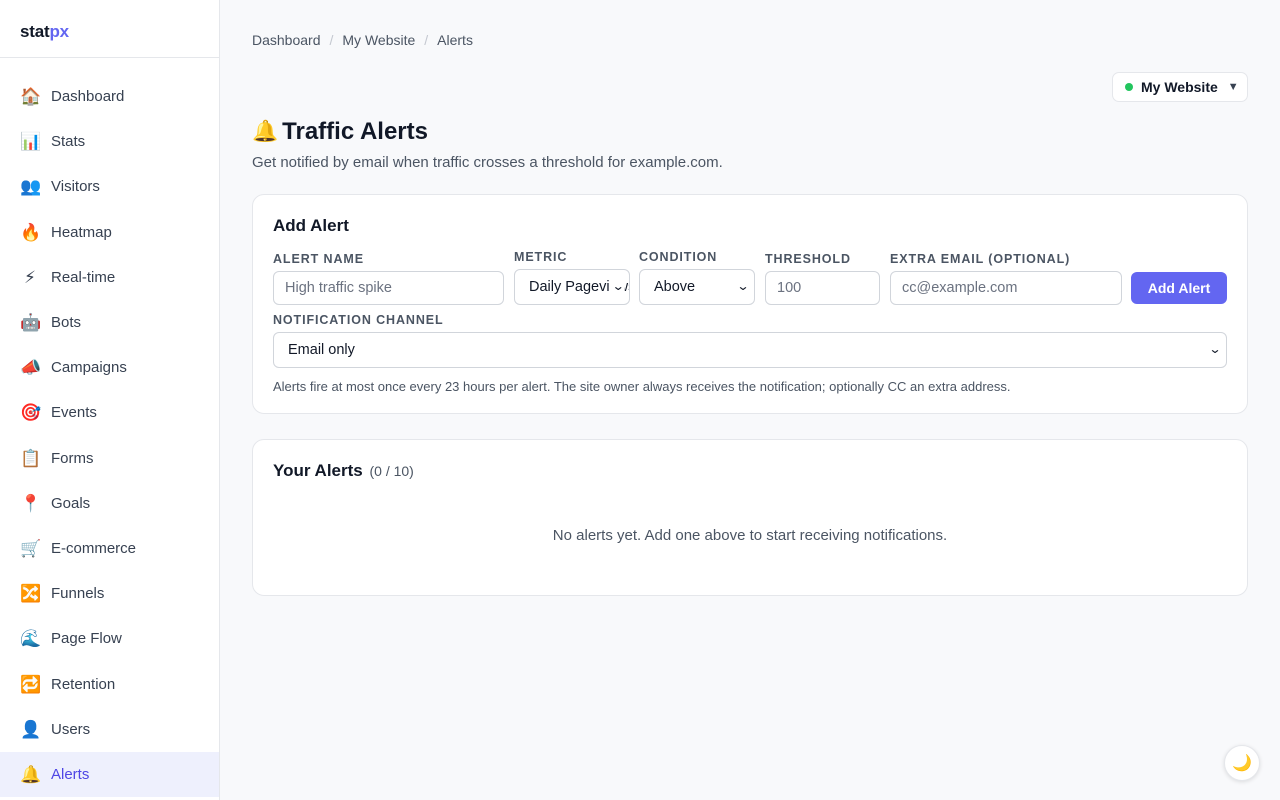 This screenshot has width=1280, height=800. I want to click on breadcrumb-dashboard: Dashboard, so click(286, 40).